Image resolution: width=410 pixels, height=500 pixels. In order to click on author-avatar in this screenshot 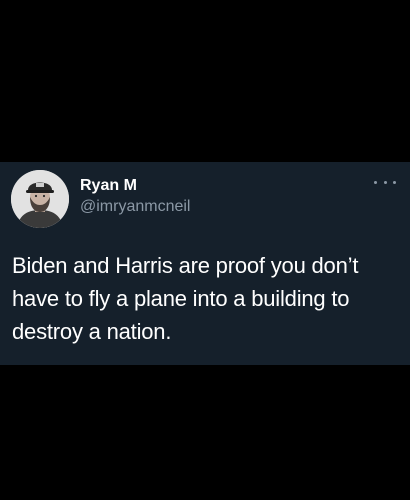, I will do `click(40, 199)`.